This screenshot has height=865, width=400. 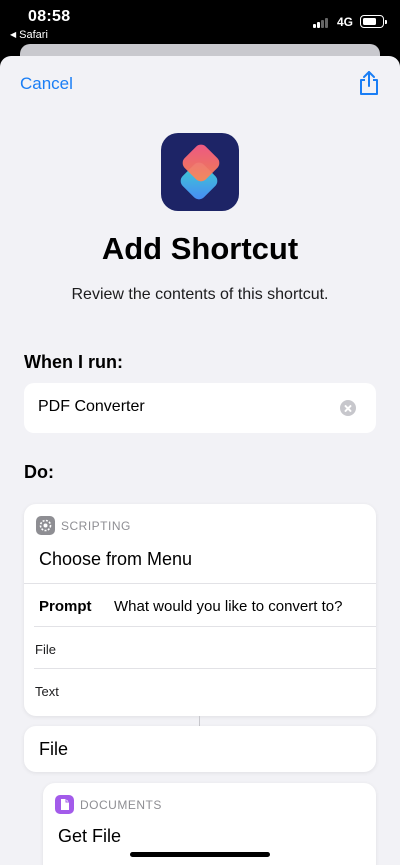 What do you see at coordinates (45, 525) in the screenshot?
I see `gear-icon` at bounding box center [45, 525].